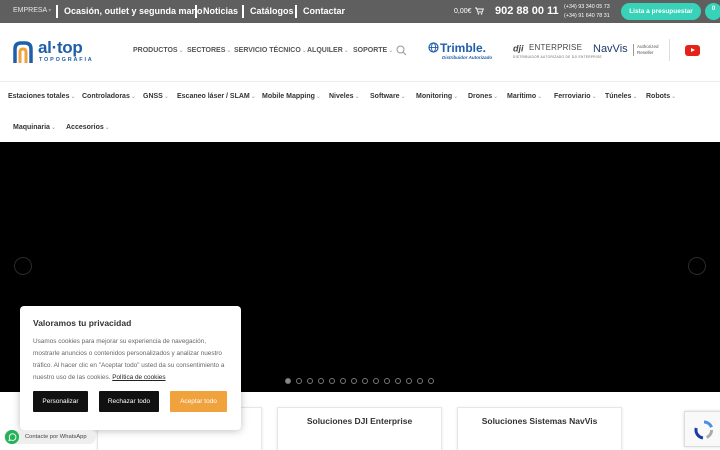  Describe the element at coordinates (712, 11) in the screenshot. I see `quote-list-count: 0` at that location.